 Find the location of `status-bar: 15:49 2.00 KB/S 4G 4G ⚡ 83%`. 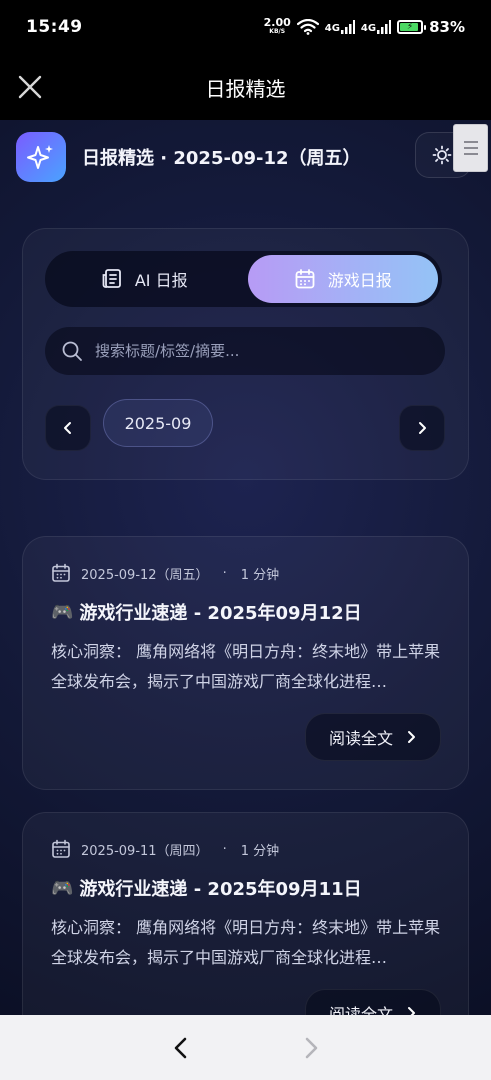

status-bar: 15:49 2.00 KB/S 4G 4G ⚡ 83% is located at coordinates (245, 27).